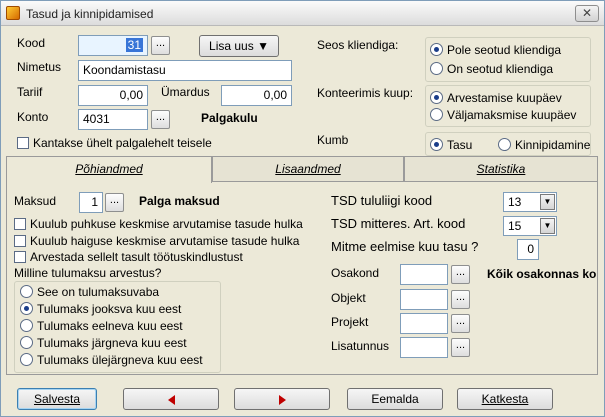  What do you see at coordinates (231, 46) in the screenshot?
I see `lisa-uus-label: Lisa uus` at bounding box center [231, 46].